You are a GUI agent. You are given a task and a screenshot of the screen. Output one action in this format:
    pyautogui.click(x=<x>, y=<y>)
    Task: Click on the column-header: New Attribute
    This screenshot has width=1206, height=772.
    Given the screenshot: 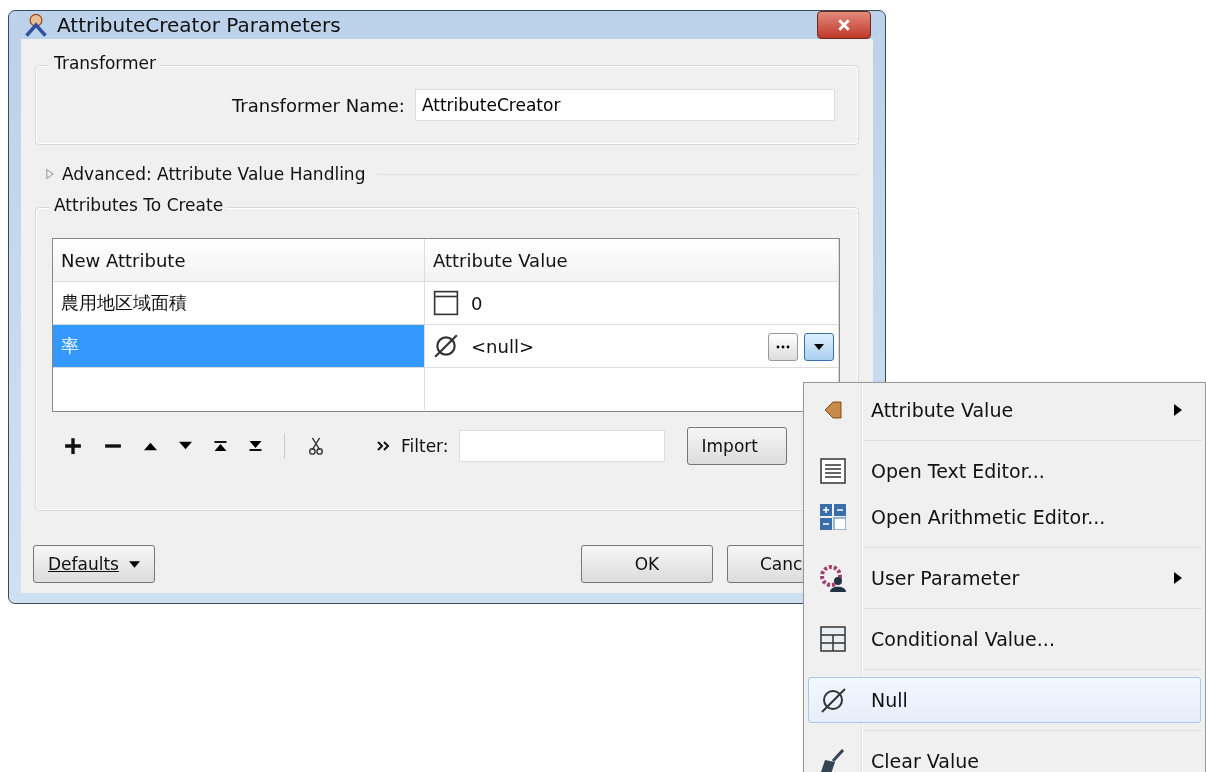 What is the action you would take?
    pyautogui.click(x=239, y=260)
    